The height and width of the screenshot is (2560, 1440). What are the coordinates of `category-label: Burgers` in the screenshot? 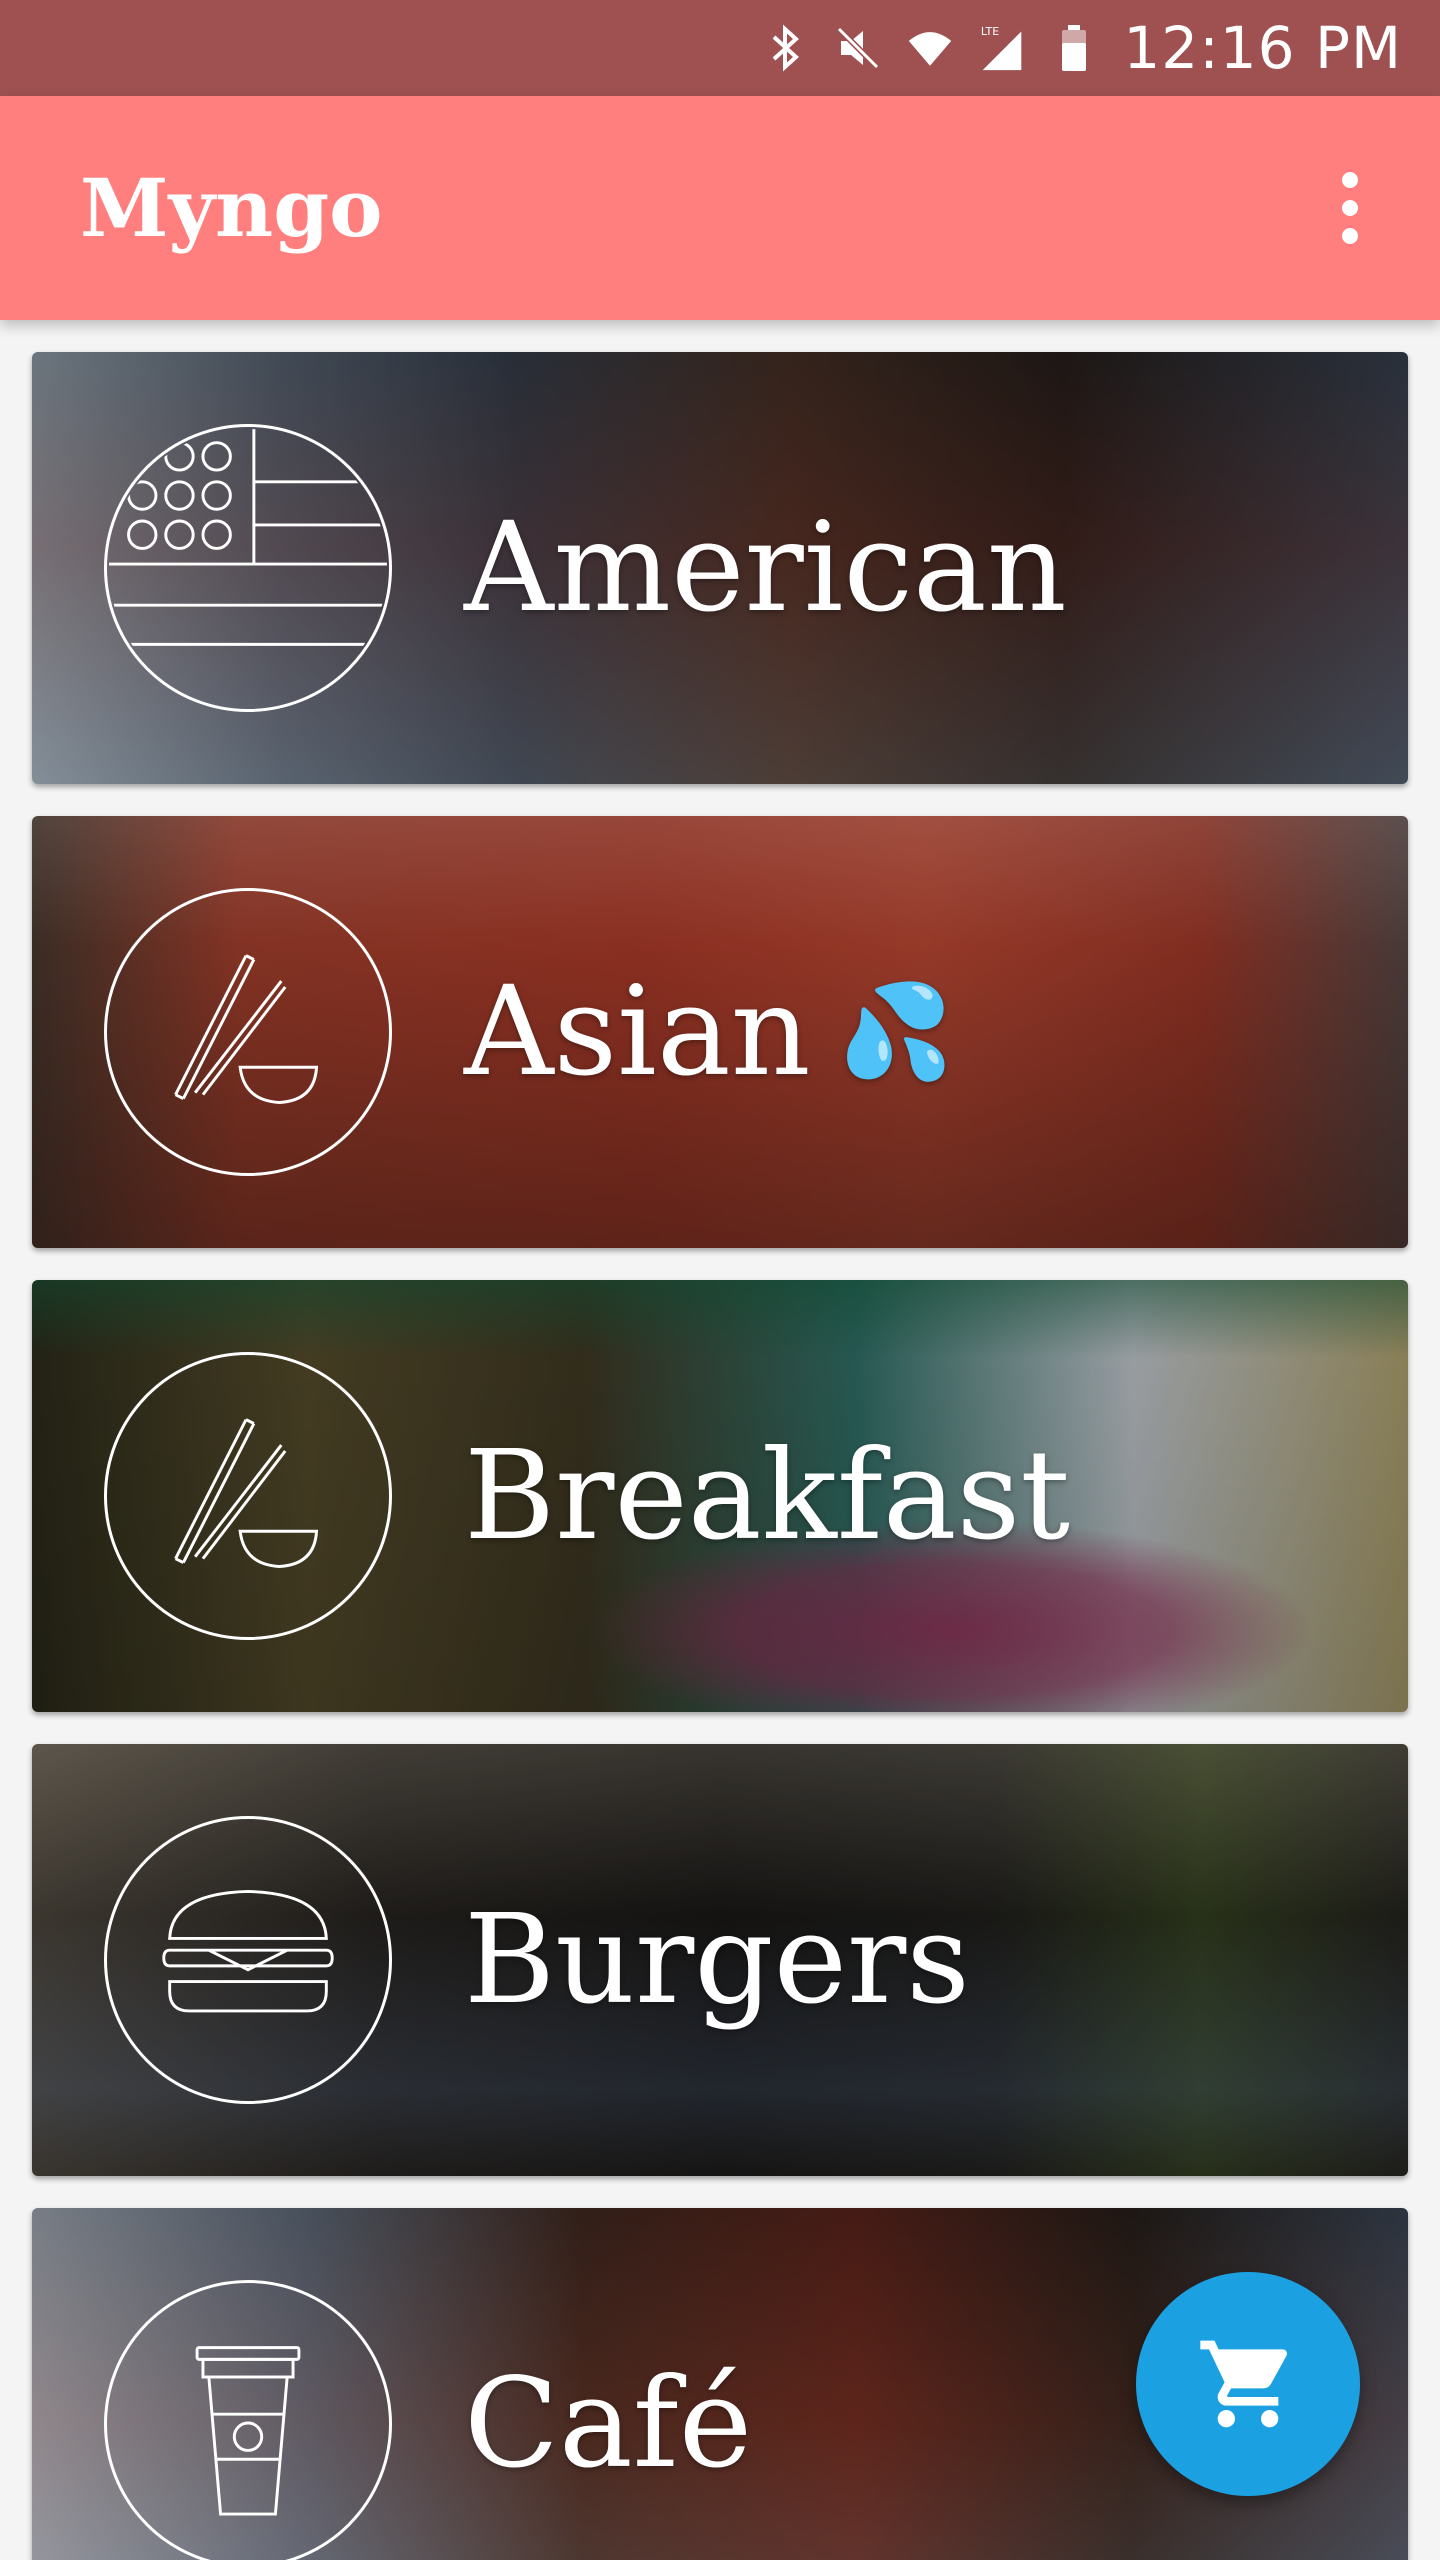 It's located at (717, 1960).